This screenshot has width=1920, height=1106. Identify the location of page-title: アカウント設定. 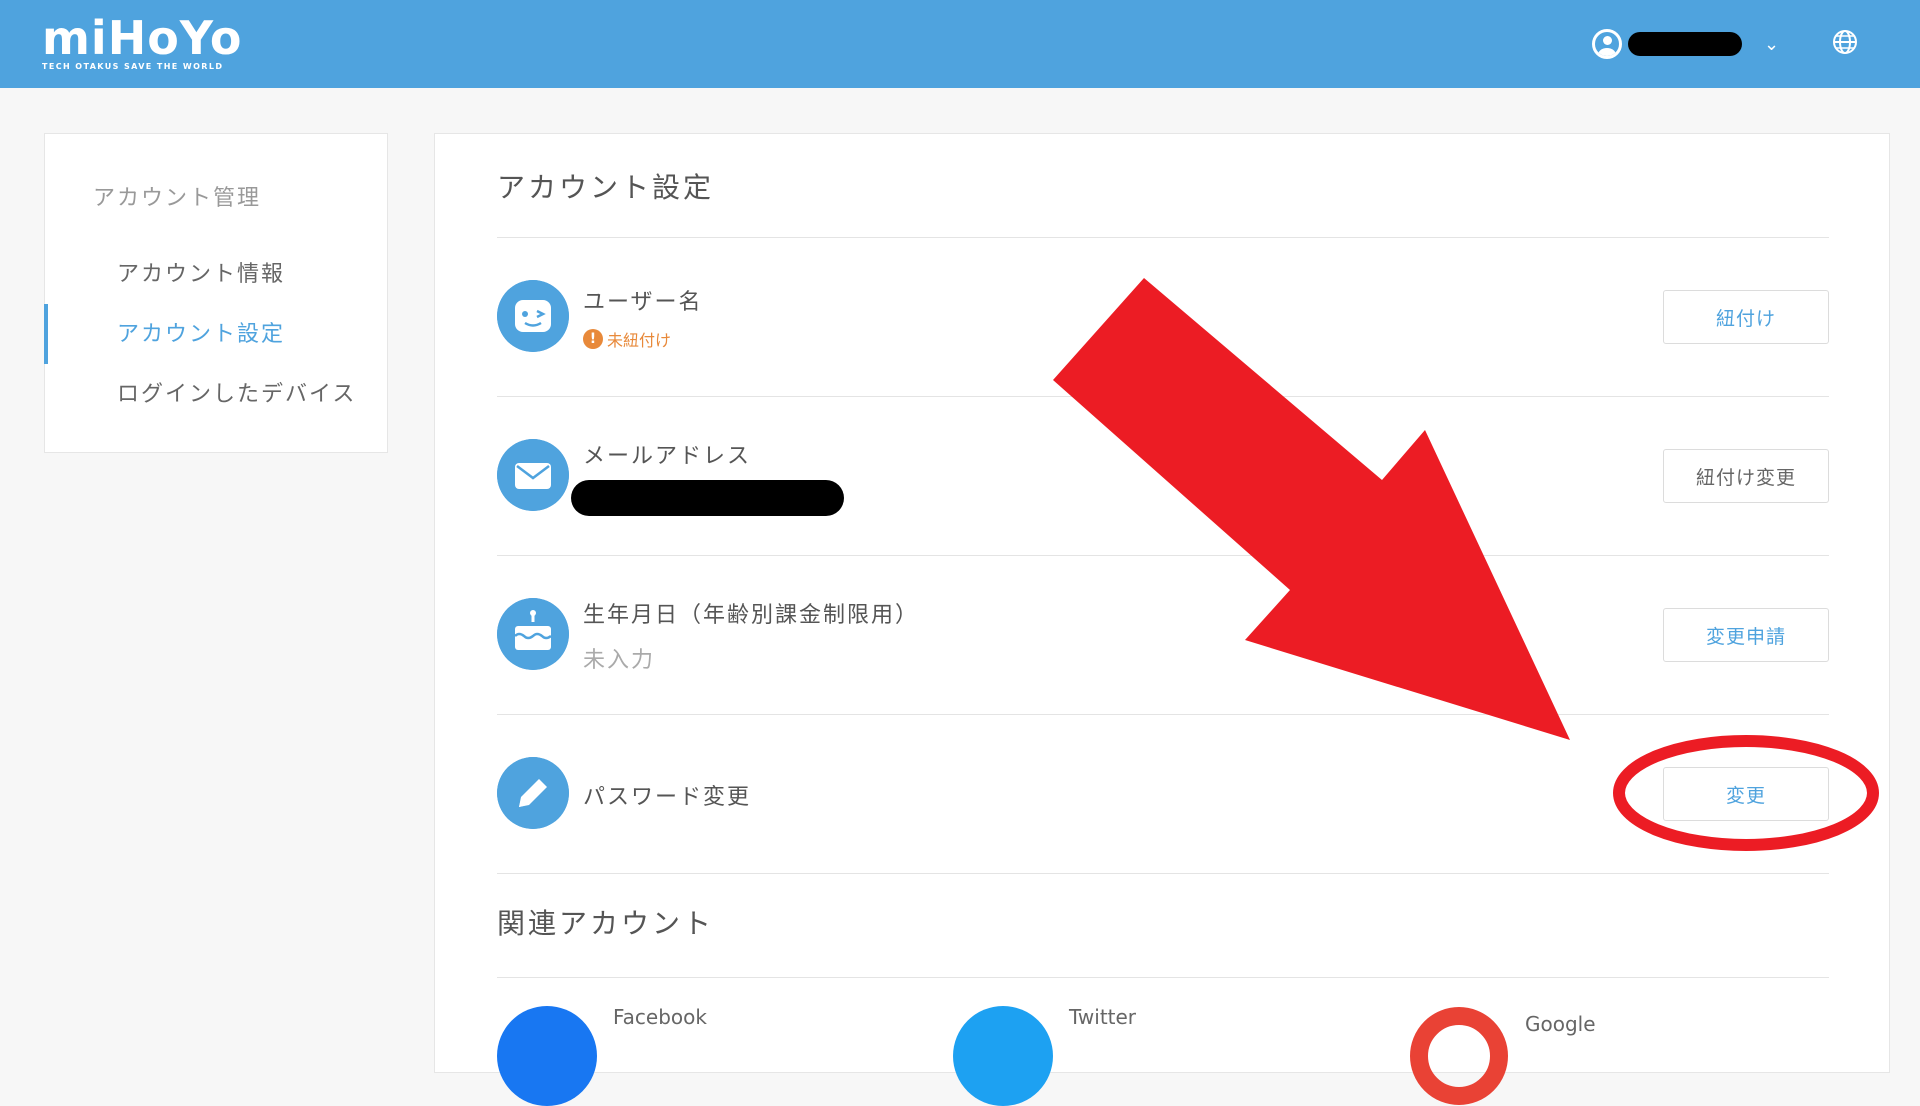
(606, 187).